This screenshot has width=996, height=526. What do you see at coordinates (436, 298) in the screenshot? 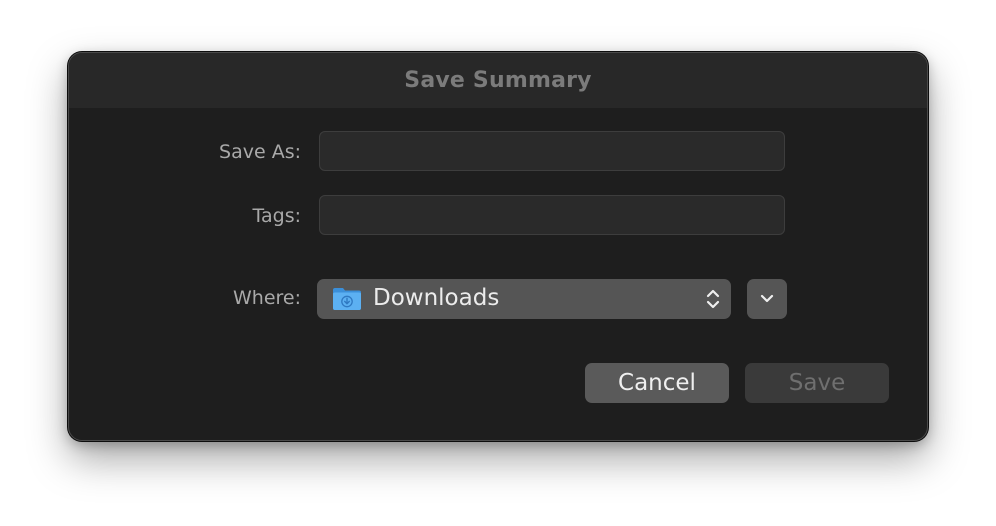
I see `where-selected-label: Downloads` at bounding box center [436, 298].